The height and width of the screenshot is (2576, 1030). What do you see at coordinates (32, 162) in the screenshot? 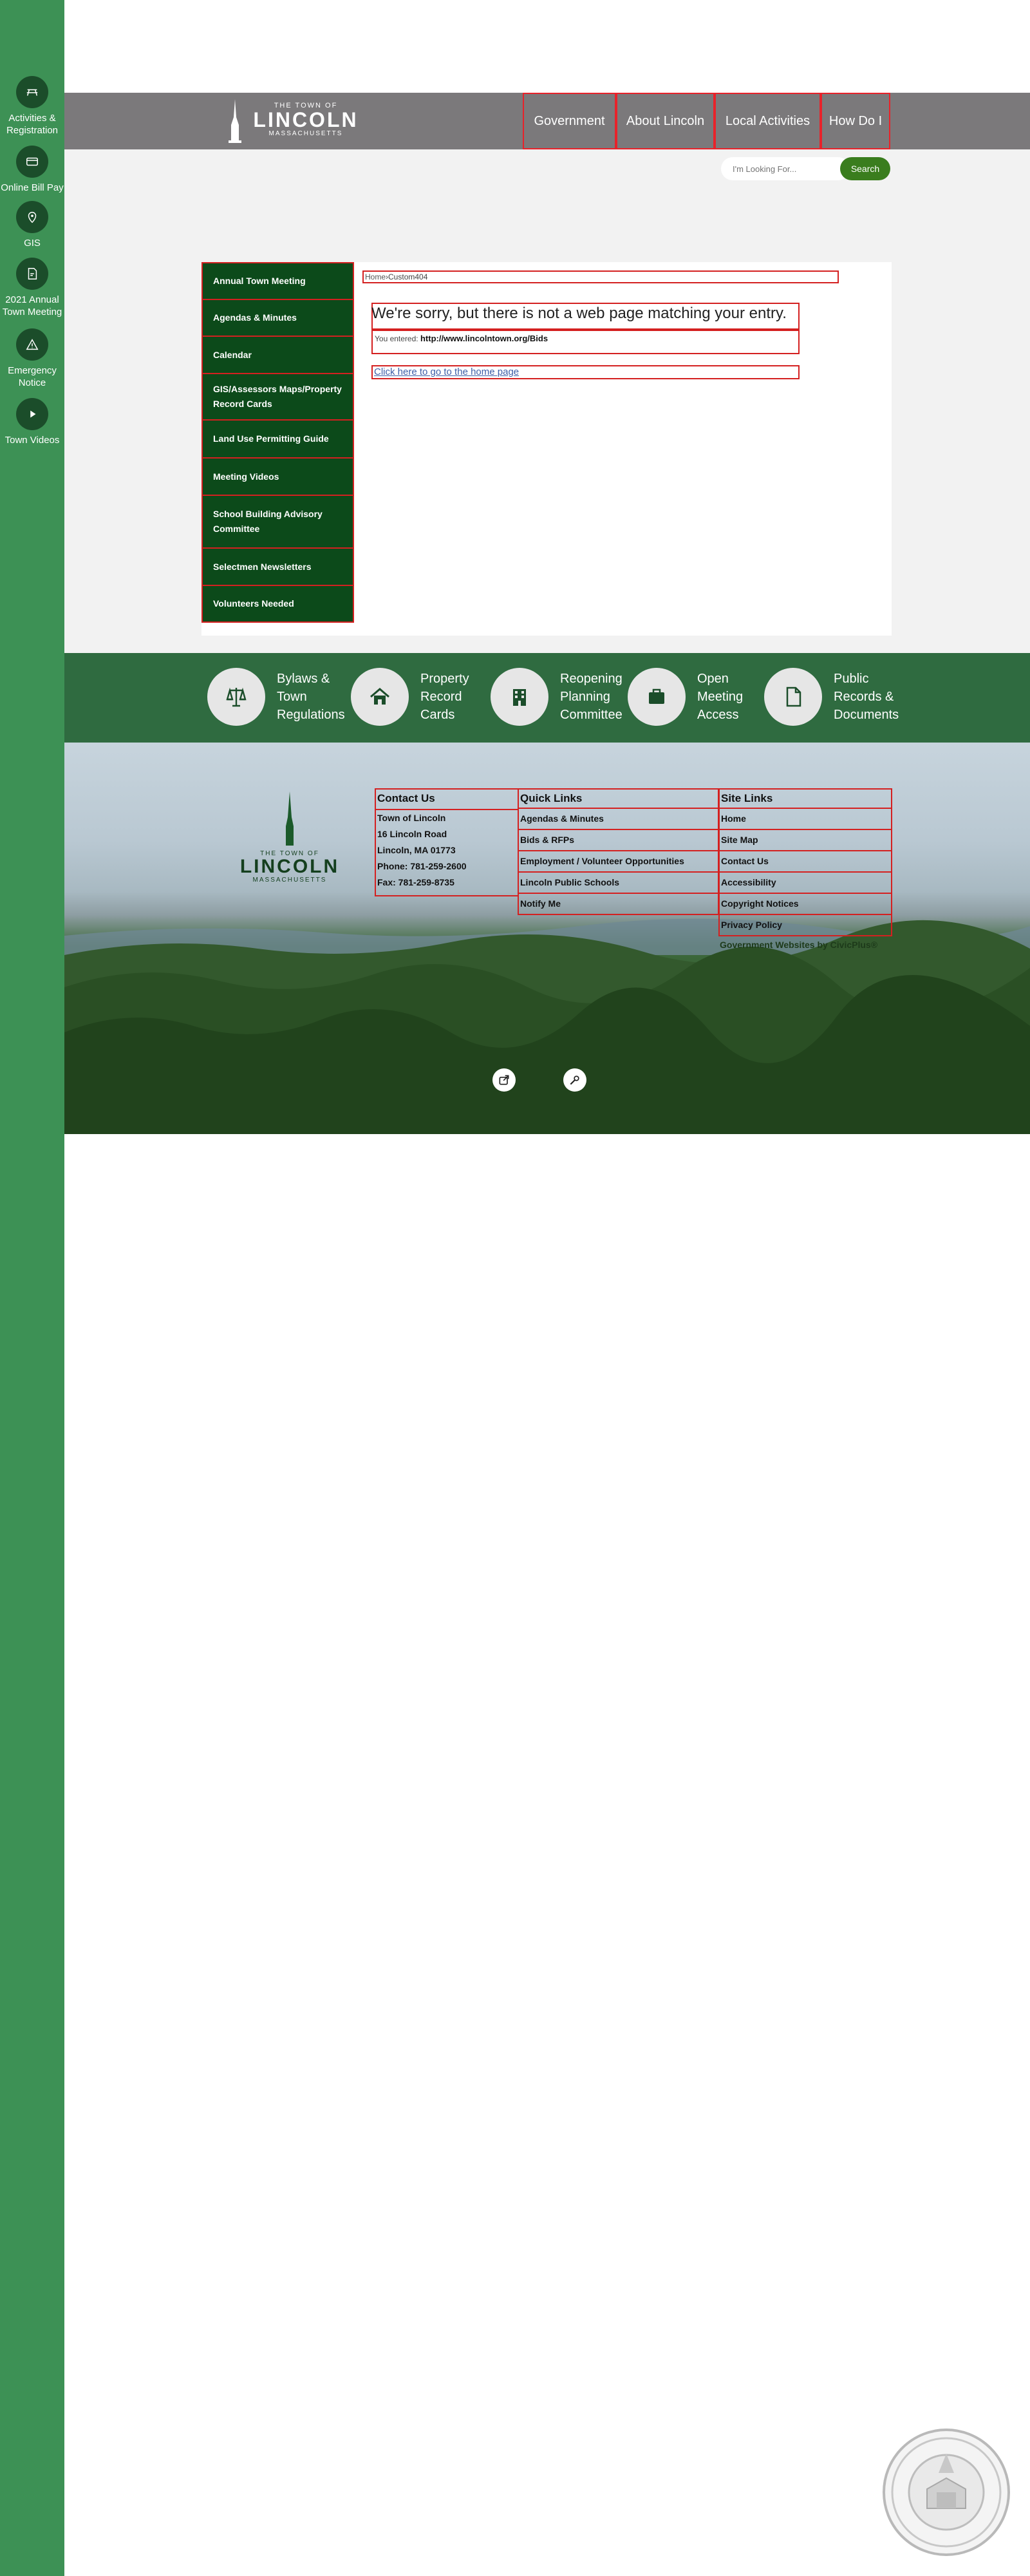
I see `credit-card-icon` at bounding box center [32, 162].